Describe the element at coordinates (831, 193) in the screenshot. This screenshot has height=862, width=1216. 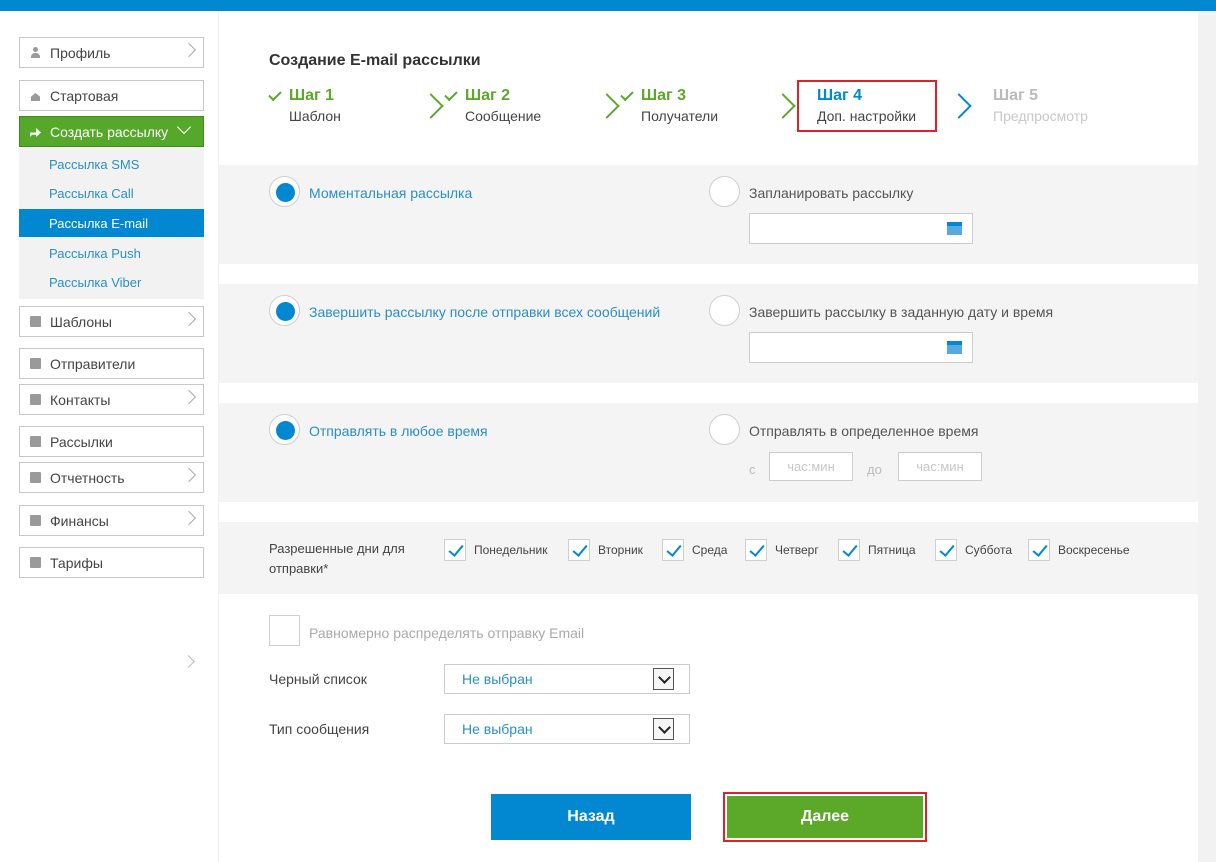
I see `scheduled-label: Запланировать рассылку` at that location.